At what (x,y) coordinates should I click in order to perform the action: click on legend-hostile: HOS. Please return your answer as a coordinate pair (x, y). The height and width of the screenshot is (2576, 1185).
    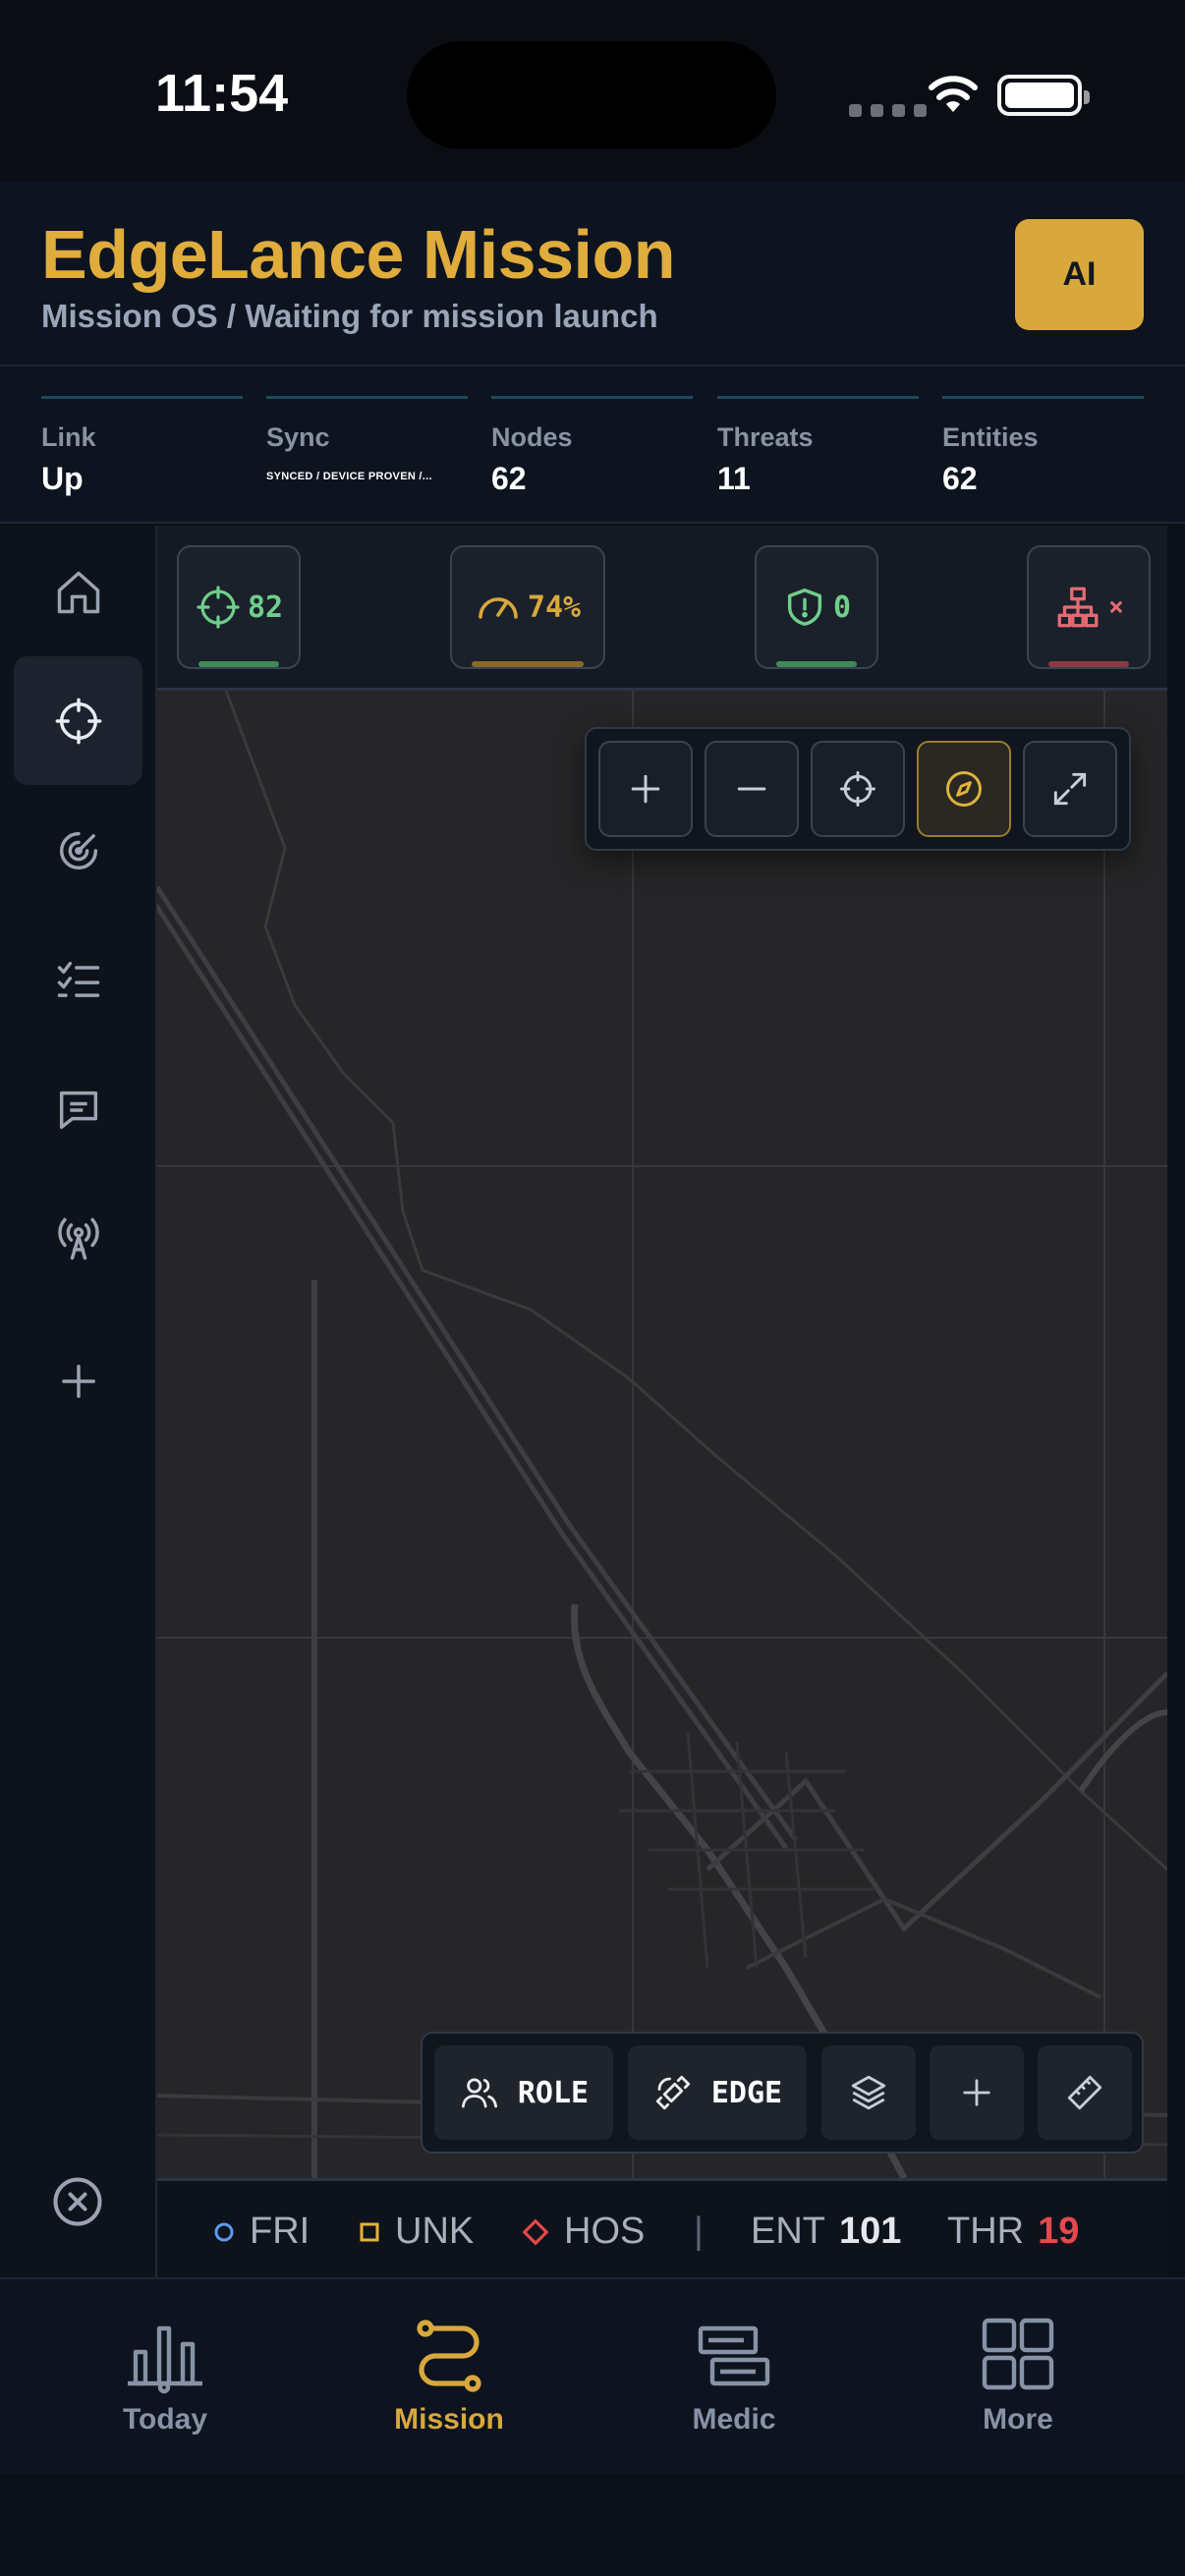
    Looking at the image, I should click on (583, 2232).